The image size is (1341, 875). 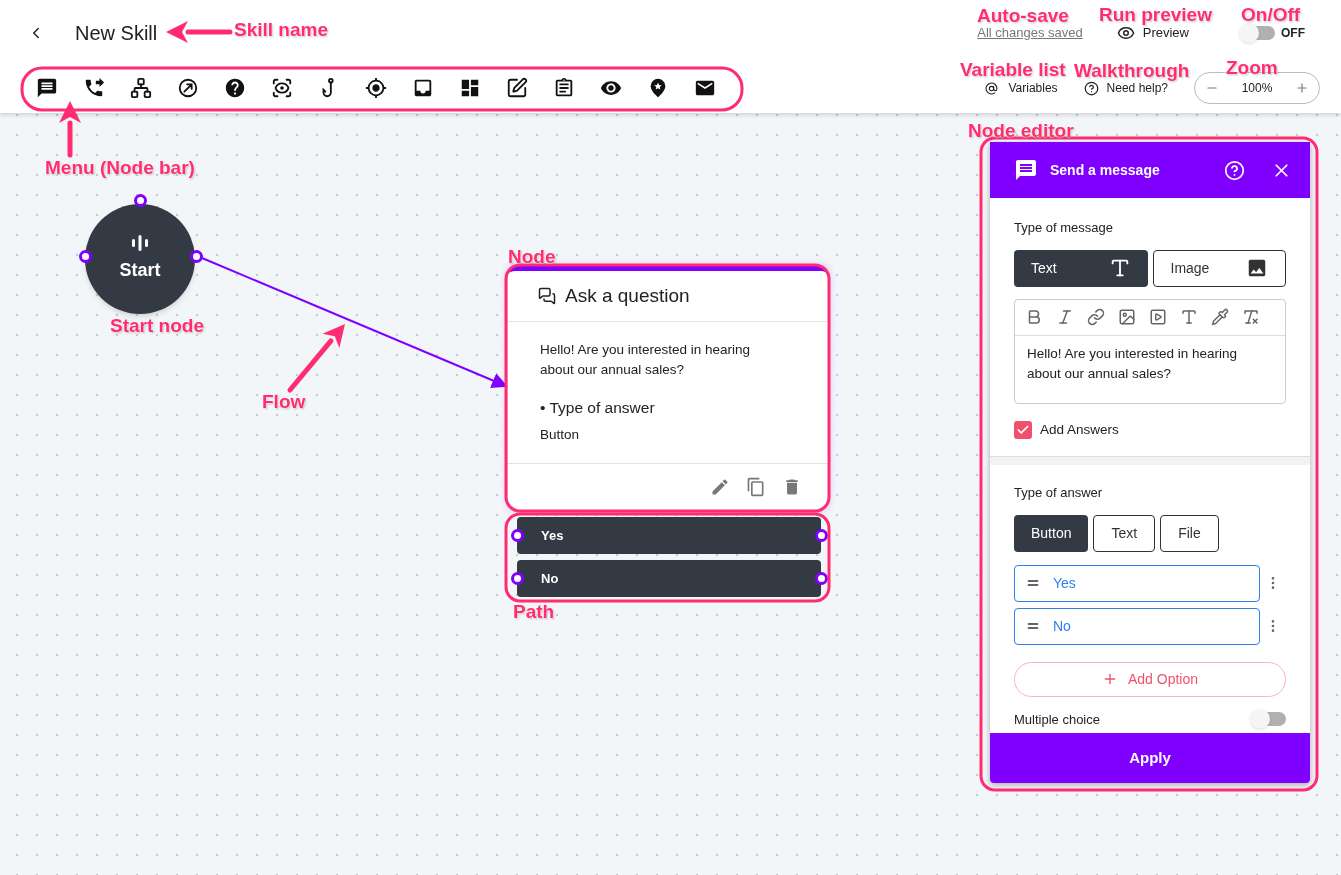 What do you see at coordinates (720, 487) in the screenshot?
I see `pencil-icon` at bounding box center [720, 487].